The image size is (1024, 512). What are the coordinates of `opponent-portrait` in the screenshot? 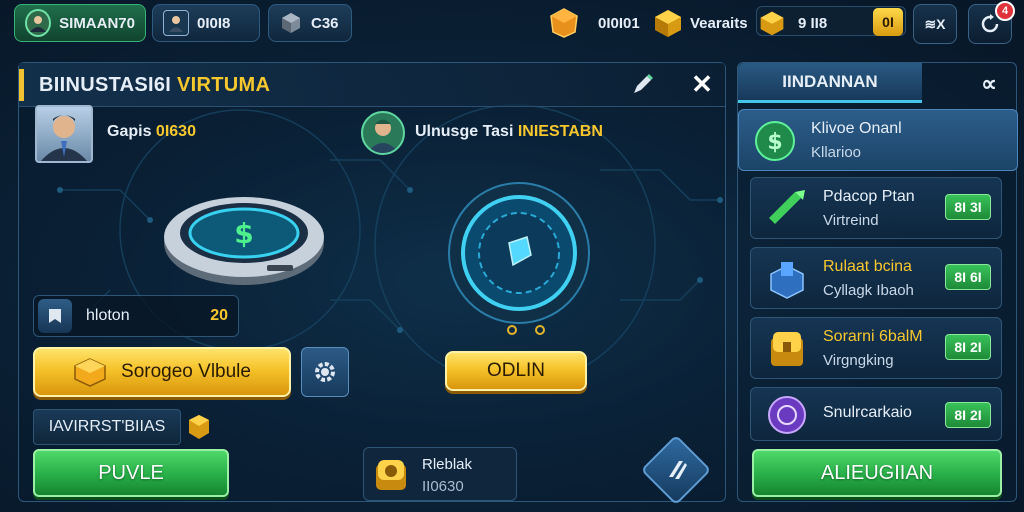 It's located at (383, 133).